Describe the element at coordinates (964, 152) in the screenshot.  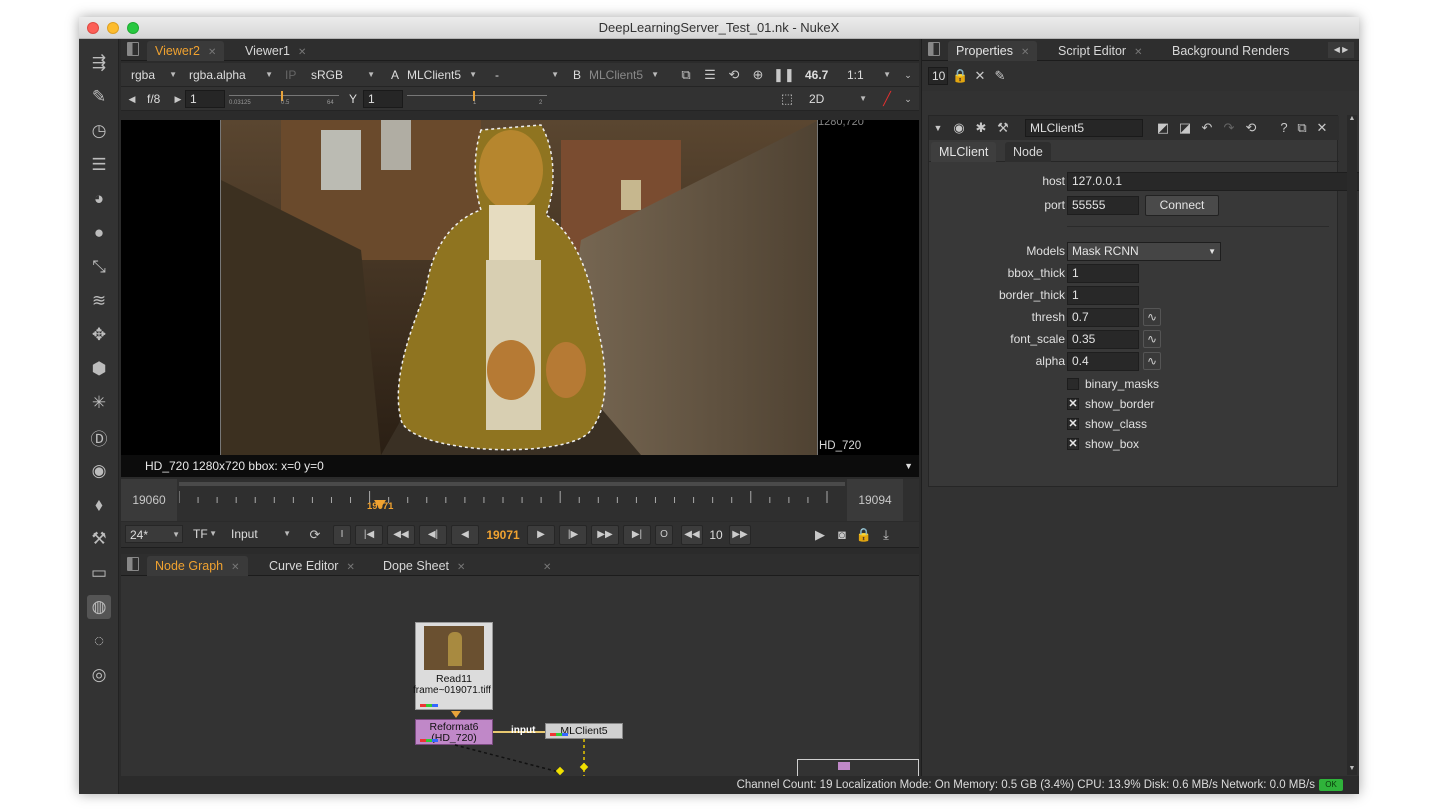
I see `tab-mlclient: MLClient` at that location.